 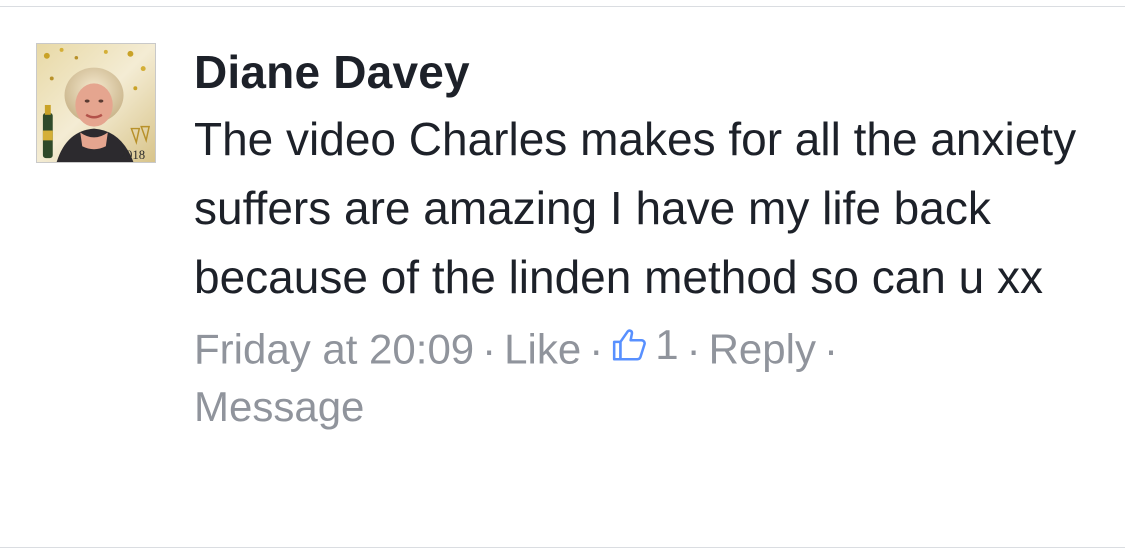 I want to click on like-button: Like, so click(x=542, y=349).